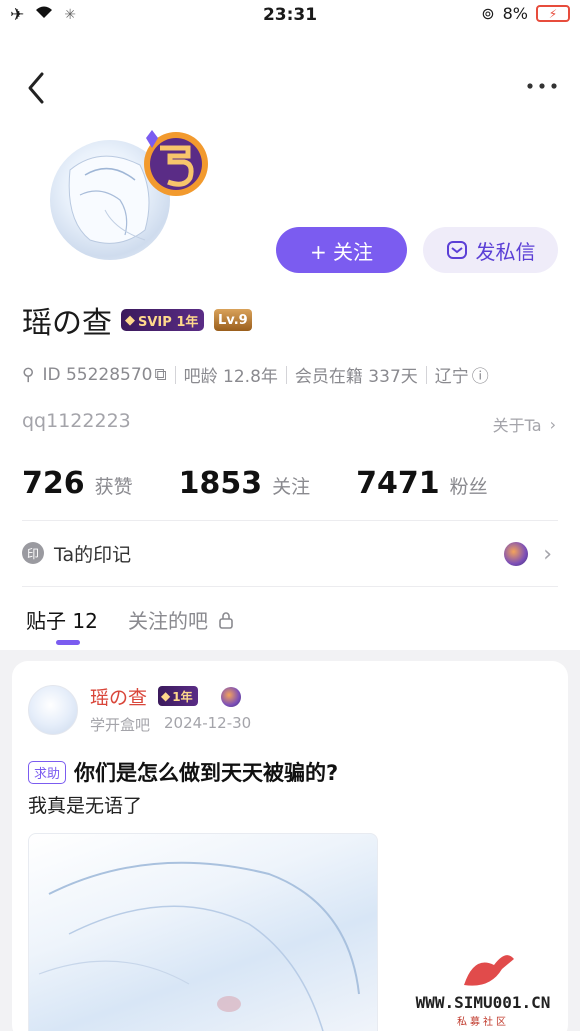 This screenshot has height=1031, width=580. What do you see at coordinates (488, 13) in the screenshot?
I see `rotation-lock-icon: ⊚` at bounding box center [488, 13].